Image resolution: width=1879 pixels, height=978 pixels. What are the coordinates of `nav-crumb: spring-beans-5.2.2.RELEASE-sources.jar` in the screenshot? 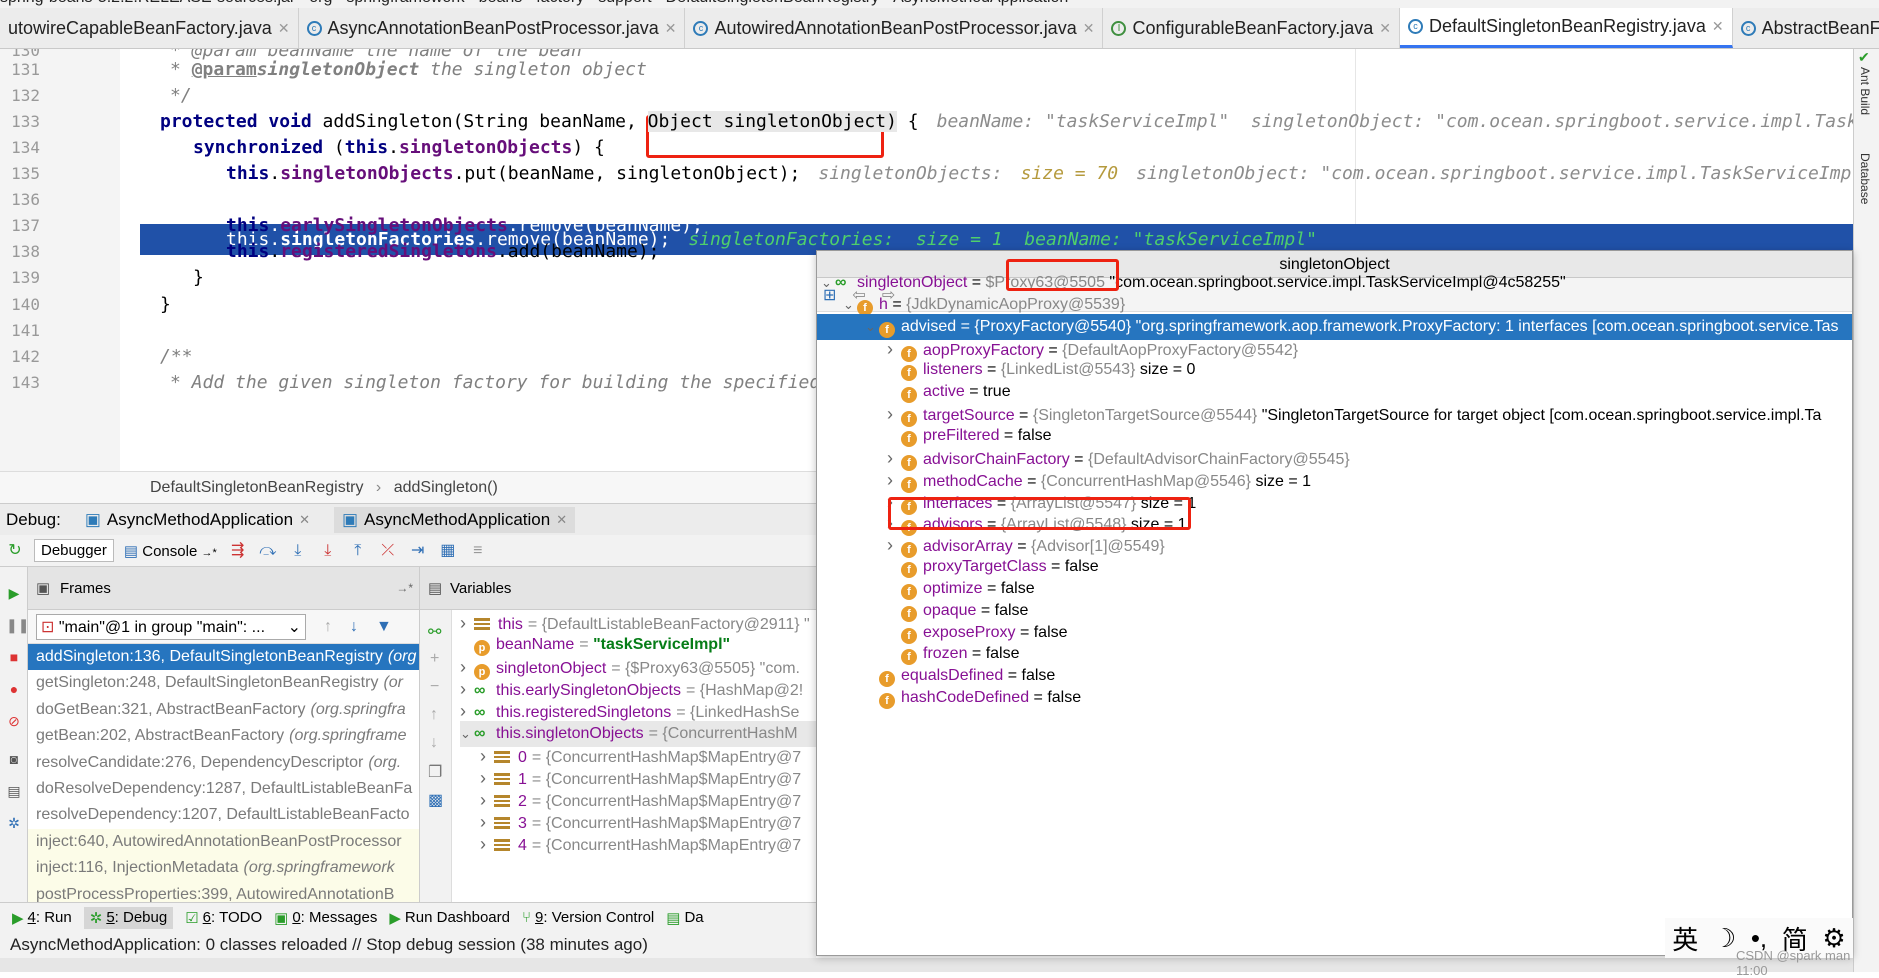 It's located at (147, 3).